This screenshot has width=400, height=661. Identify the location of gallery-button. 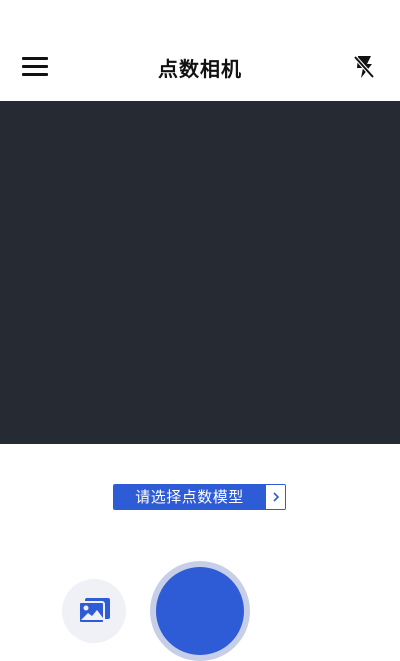
(94, 611).